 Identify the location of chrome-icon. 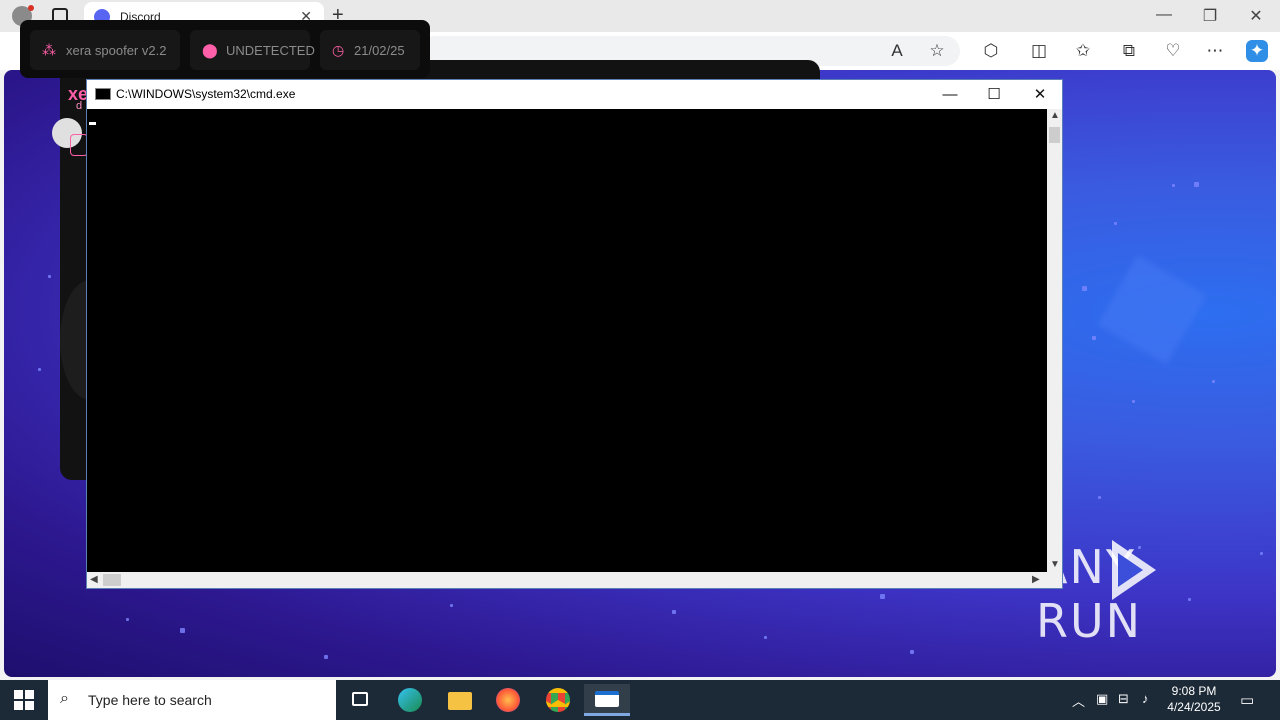
(558, 700).